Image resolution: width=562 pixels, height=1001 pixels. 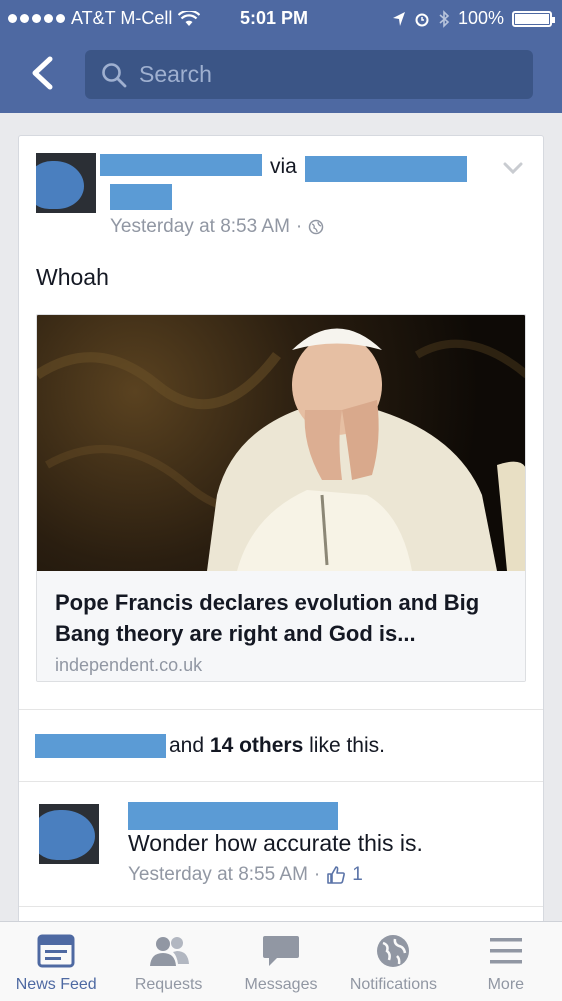 I want to click on alarm-icon, so click(x=422, y=19).